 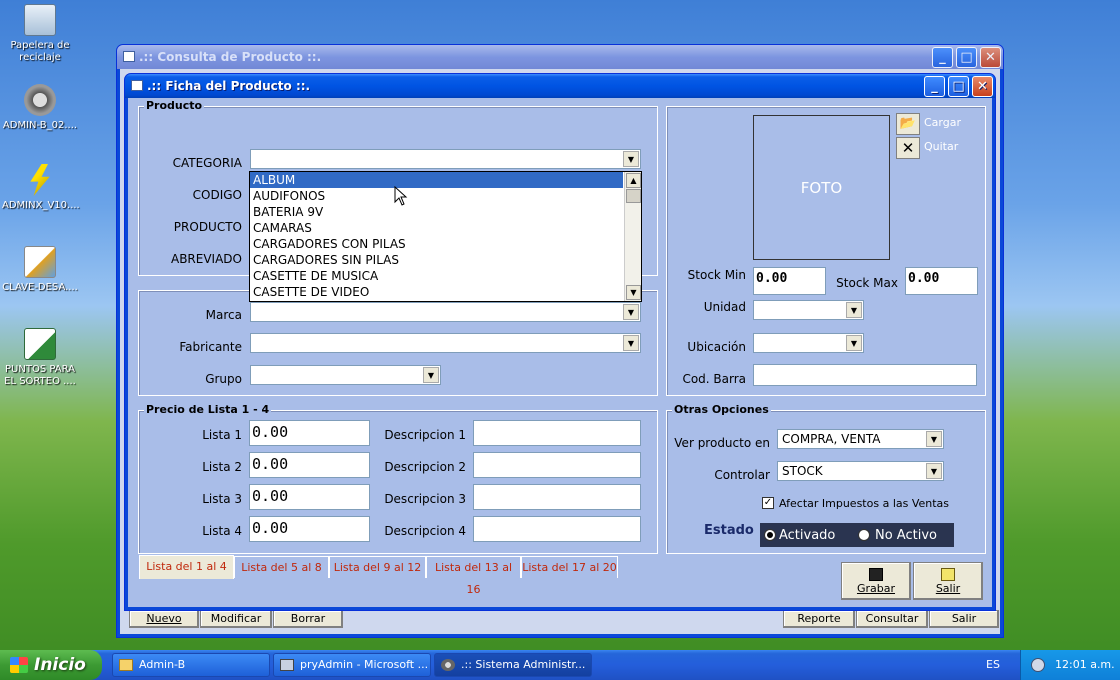 I want to click on descripcion-1-input, so click(x=557, y=433).